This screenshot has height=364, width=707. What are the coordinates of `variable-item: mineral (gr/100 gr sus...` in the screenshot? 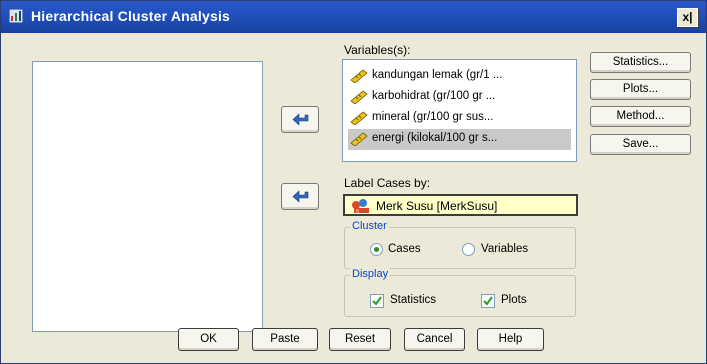 It's located at (459, 118).